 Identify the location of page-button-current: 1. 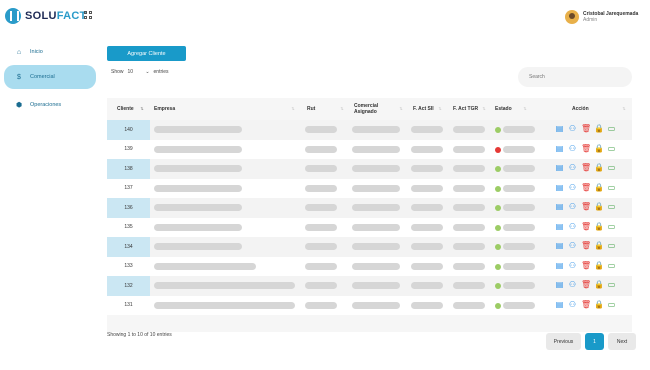
(594, 341).